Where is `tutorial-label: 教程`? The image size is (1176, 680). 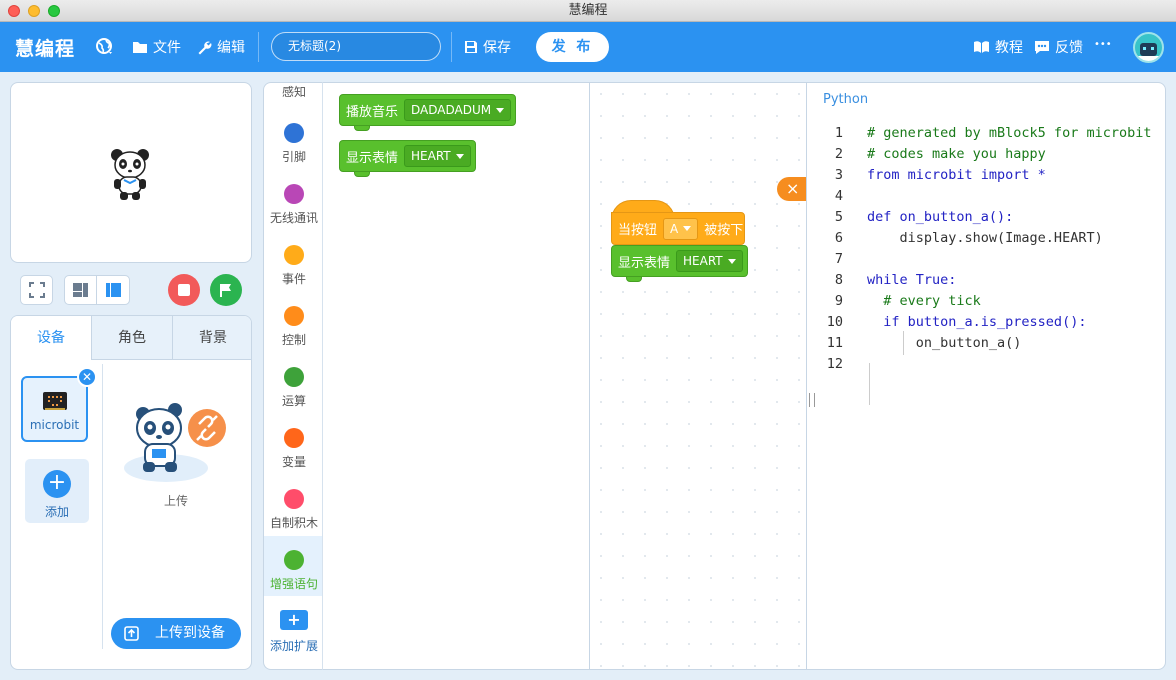 tutorial-label: 教程 is located at coordinates (1009, 48).